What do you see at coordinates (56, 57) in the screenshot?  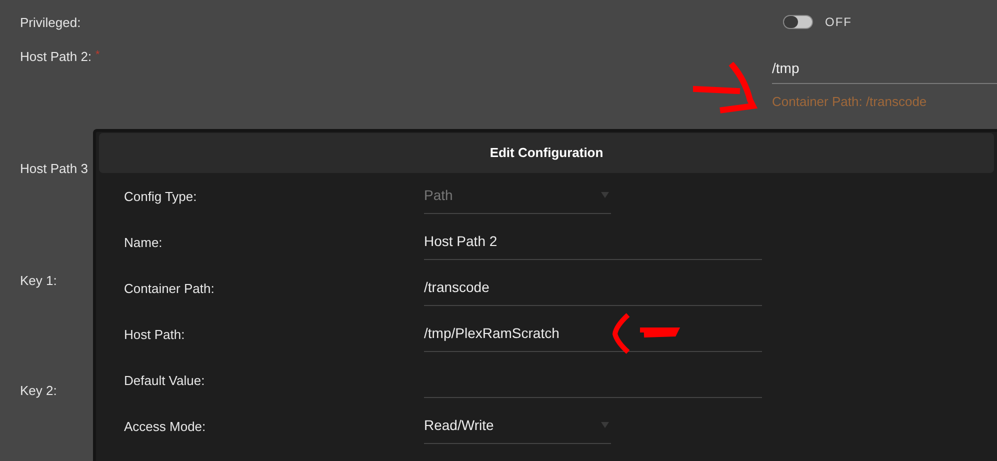 I see `field-label: Host Path 2:` at bounding box center [56, 57].